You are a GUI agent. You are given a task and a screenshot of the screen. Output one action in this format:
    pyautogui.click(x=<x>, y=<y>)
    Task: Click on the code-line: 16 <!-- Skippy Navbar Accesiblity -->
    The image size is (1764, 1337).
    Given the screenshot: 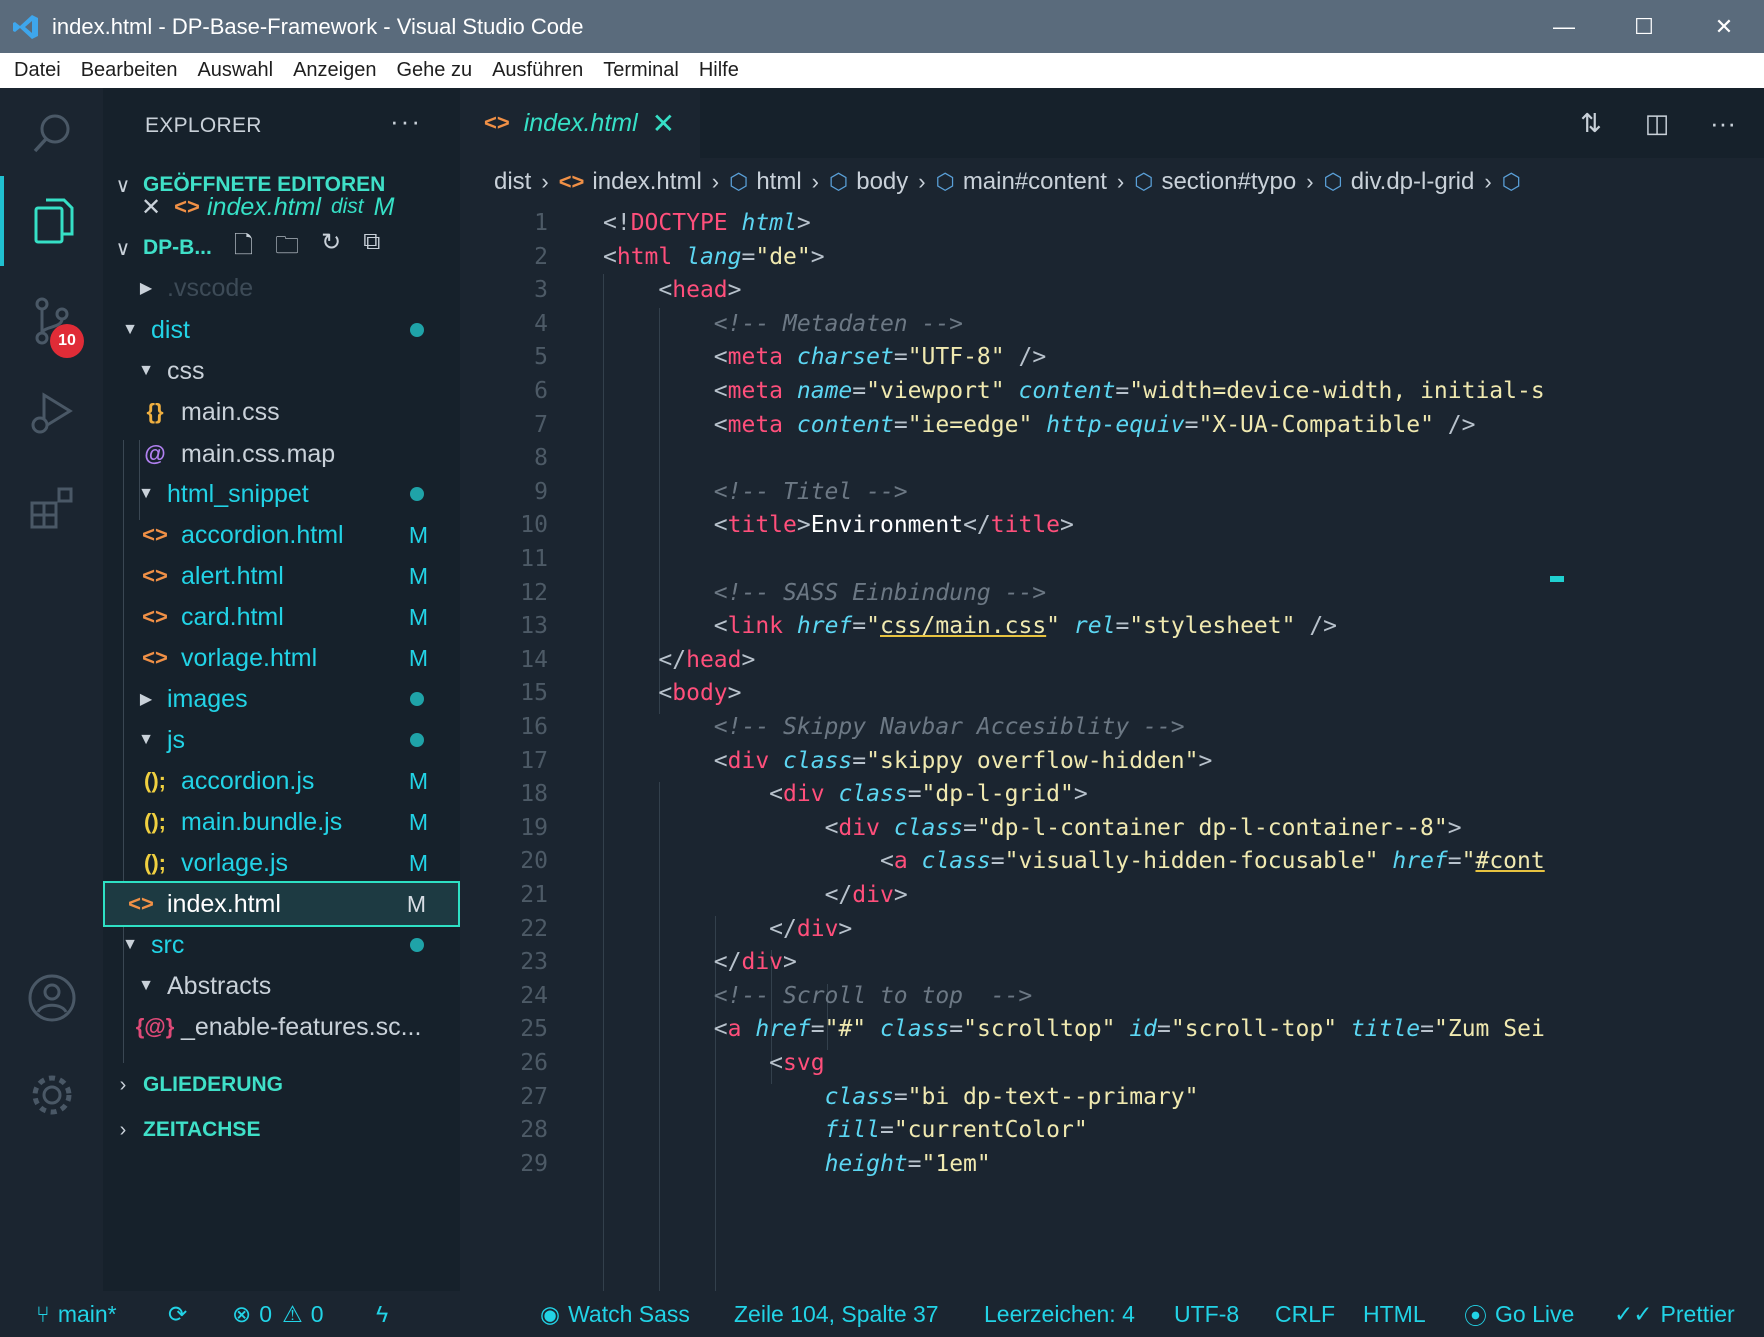 What is the action you would take?
    pyautogui.click(x=1112, y=727)
    